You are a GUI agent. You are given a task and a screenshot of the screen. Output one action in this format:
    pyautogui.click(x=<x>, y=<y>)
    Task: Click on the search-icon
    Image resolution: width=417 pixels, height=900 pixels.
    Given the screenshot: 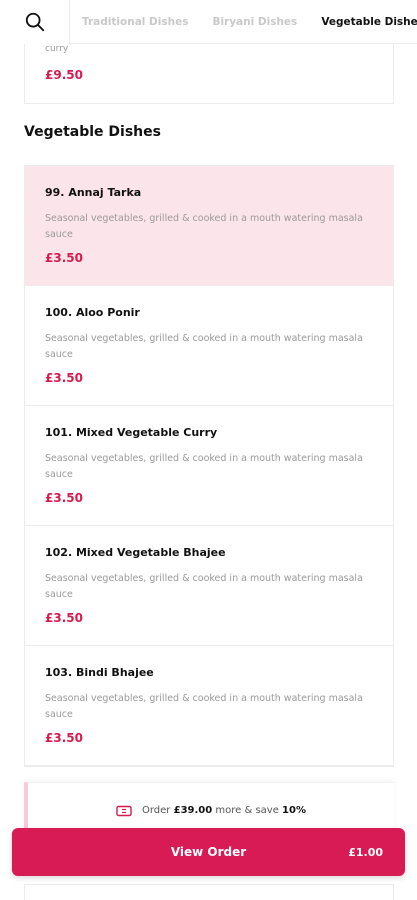 What is the action you would take?
    pyautogui.click(x=34, y=21)
    